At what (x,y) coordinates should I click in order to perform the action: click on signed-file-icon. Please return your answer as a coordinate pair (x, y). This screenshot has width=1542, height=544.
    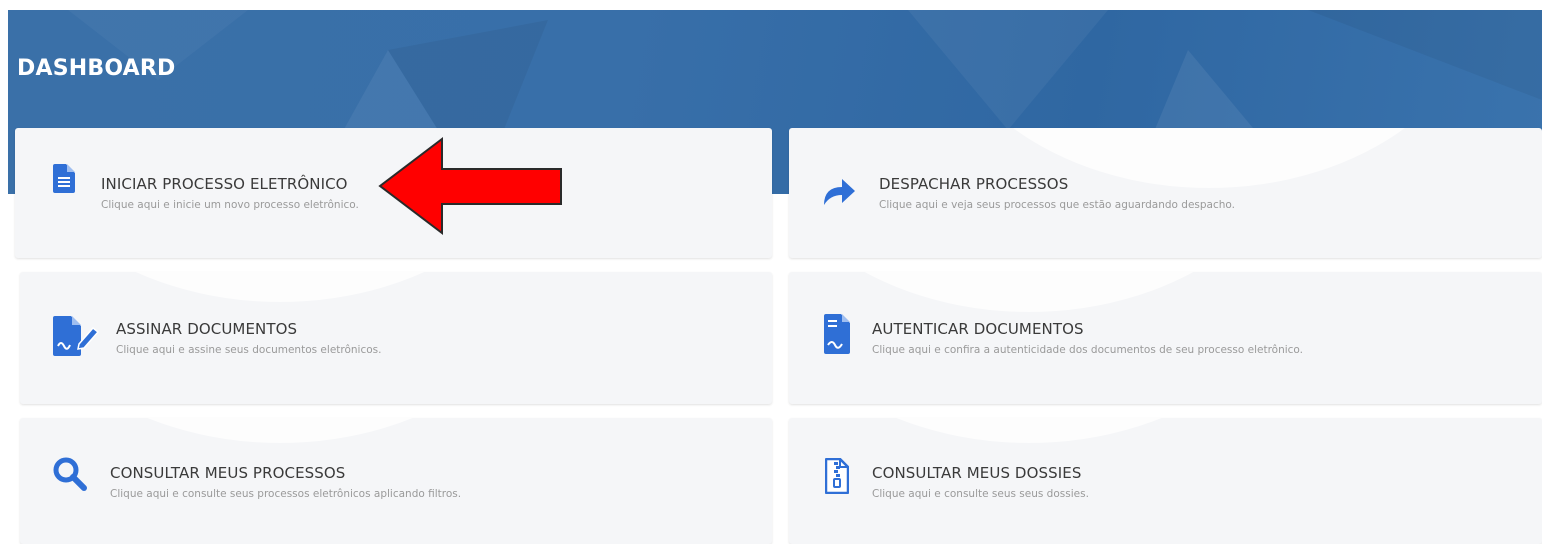
    Looking at the image, I should click on (837, 336).